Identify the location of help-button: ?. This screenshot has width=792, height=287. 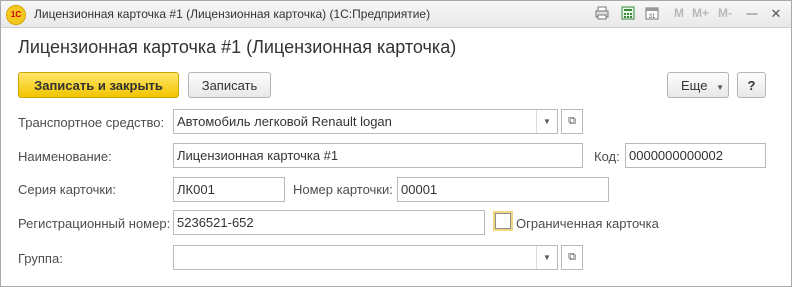
(751, 85).